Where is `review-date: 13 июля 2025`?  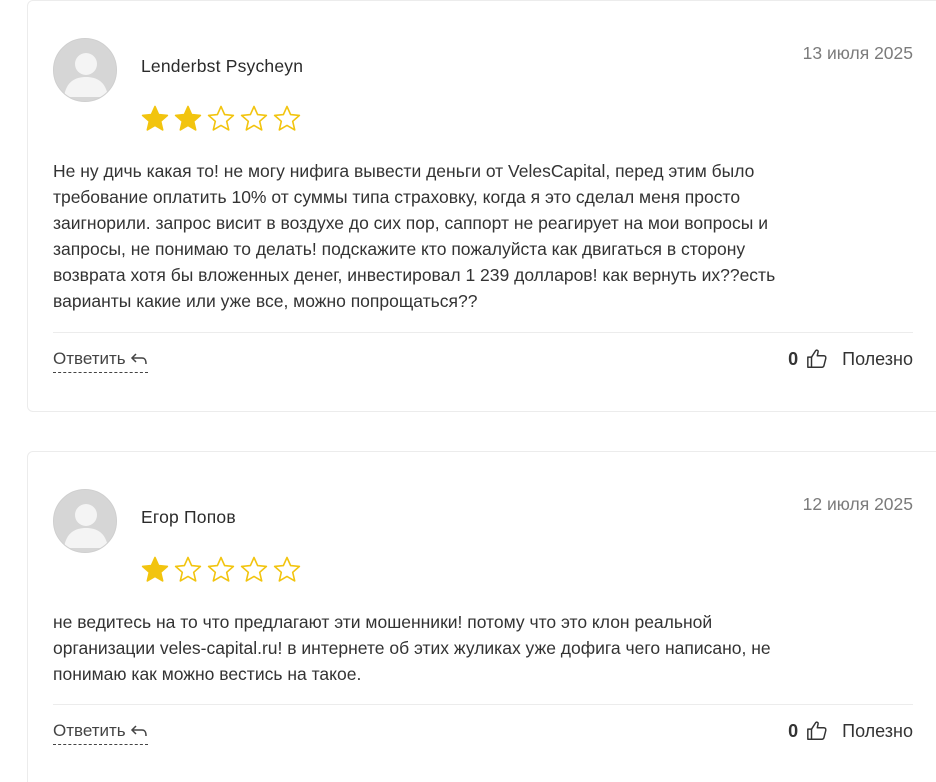 review-date: 13 июля 2025 is located at coordinates (857, 53).